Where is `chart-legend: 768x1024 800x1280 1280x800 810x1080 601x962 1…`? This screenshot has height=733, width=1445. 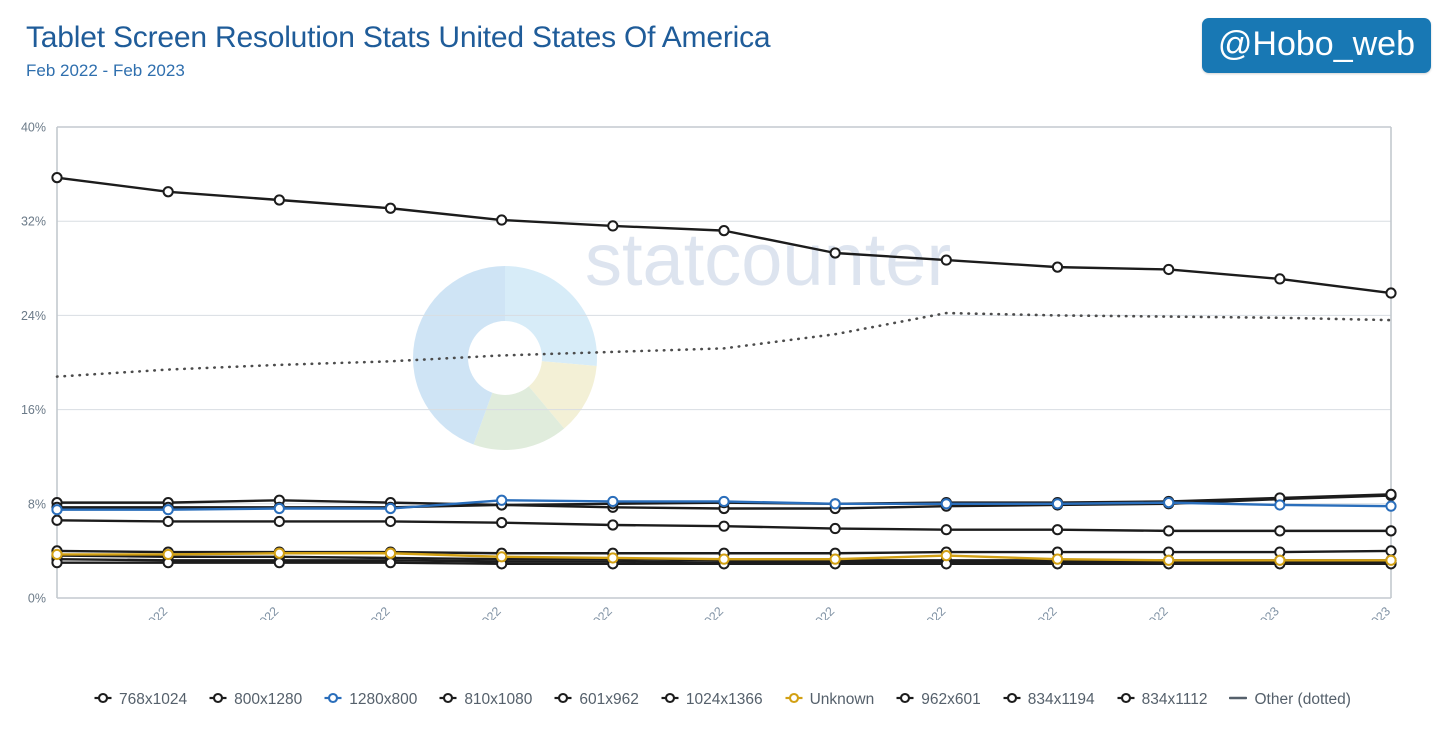 chart-legend: 768x1024 800x1280 1280x800 810x1080 601x962 1… is located at coordinates (722, 700).